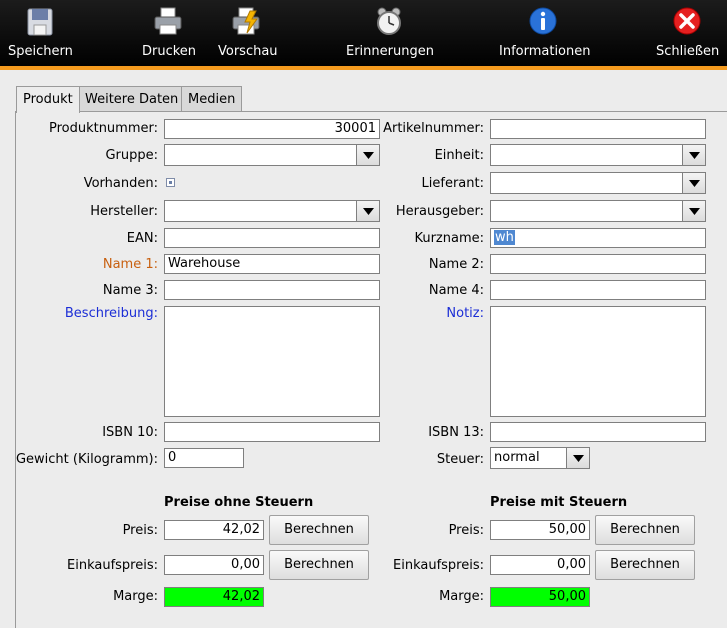 The image size is (727, 628). Describe the element at coordinates (168, 21) in the screenshot. I see `printer-icon` at that location.